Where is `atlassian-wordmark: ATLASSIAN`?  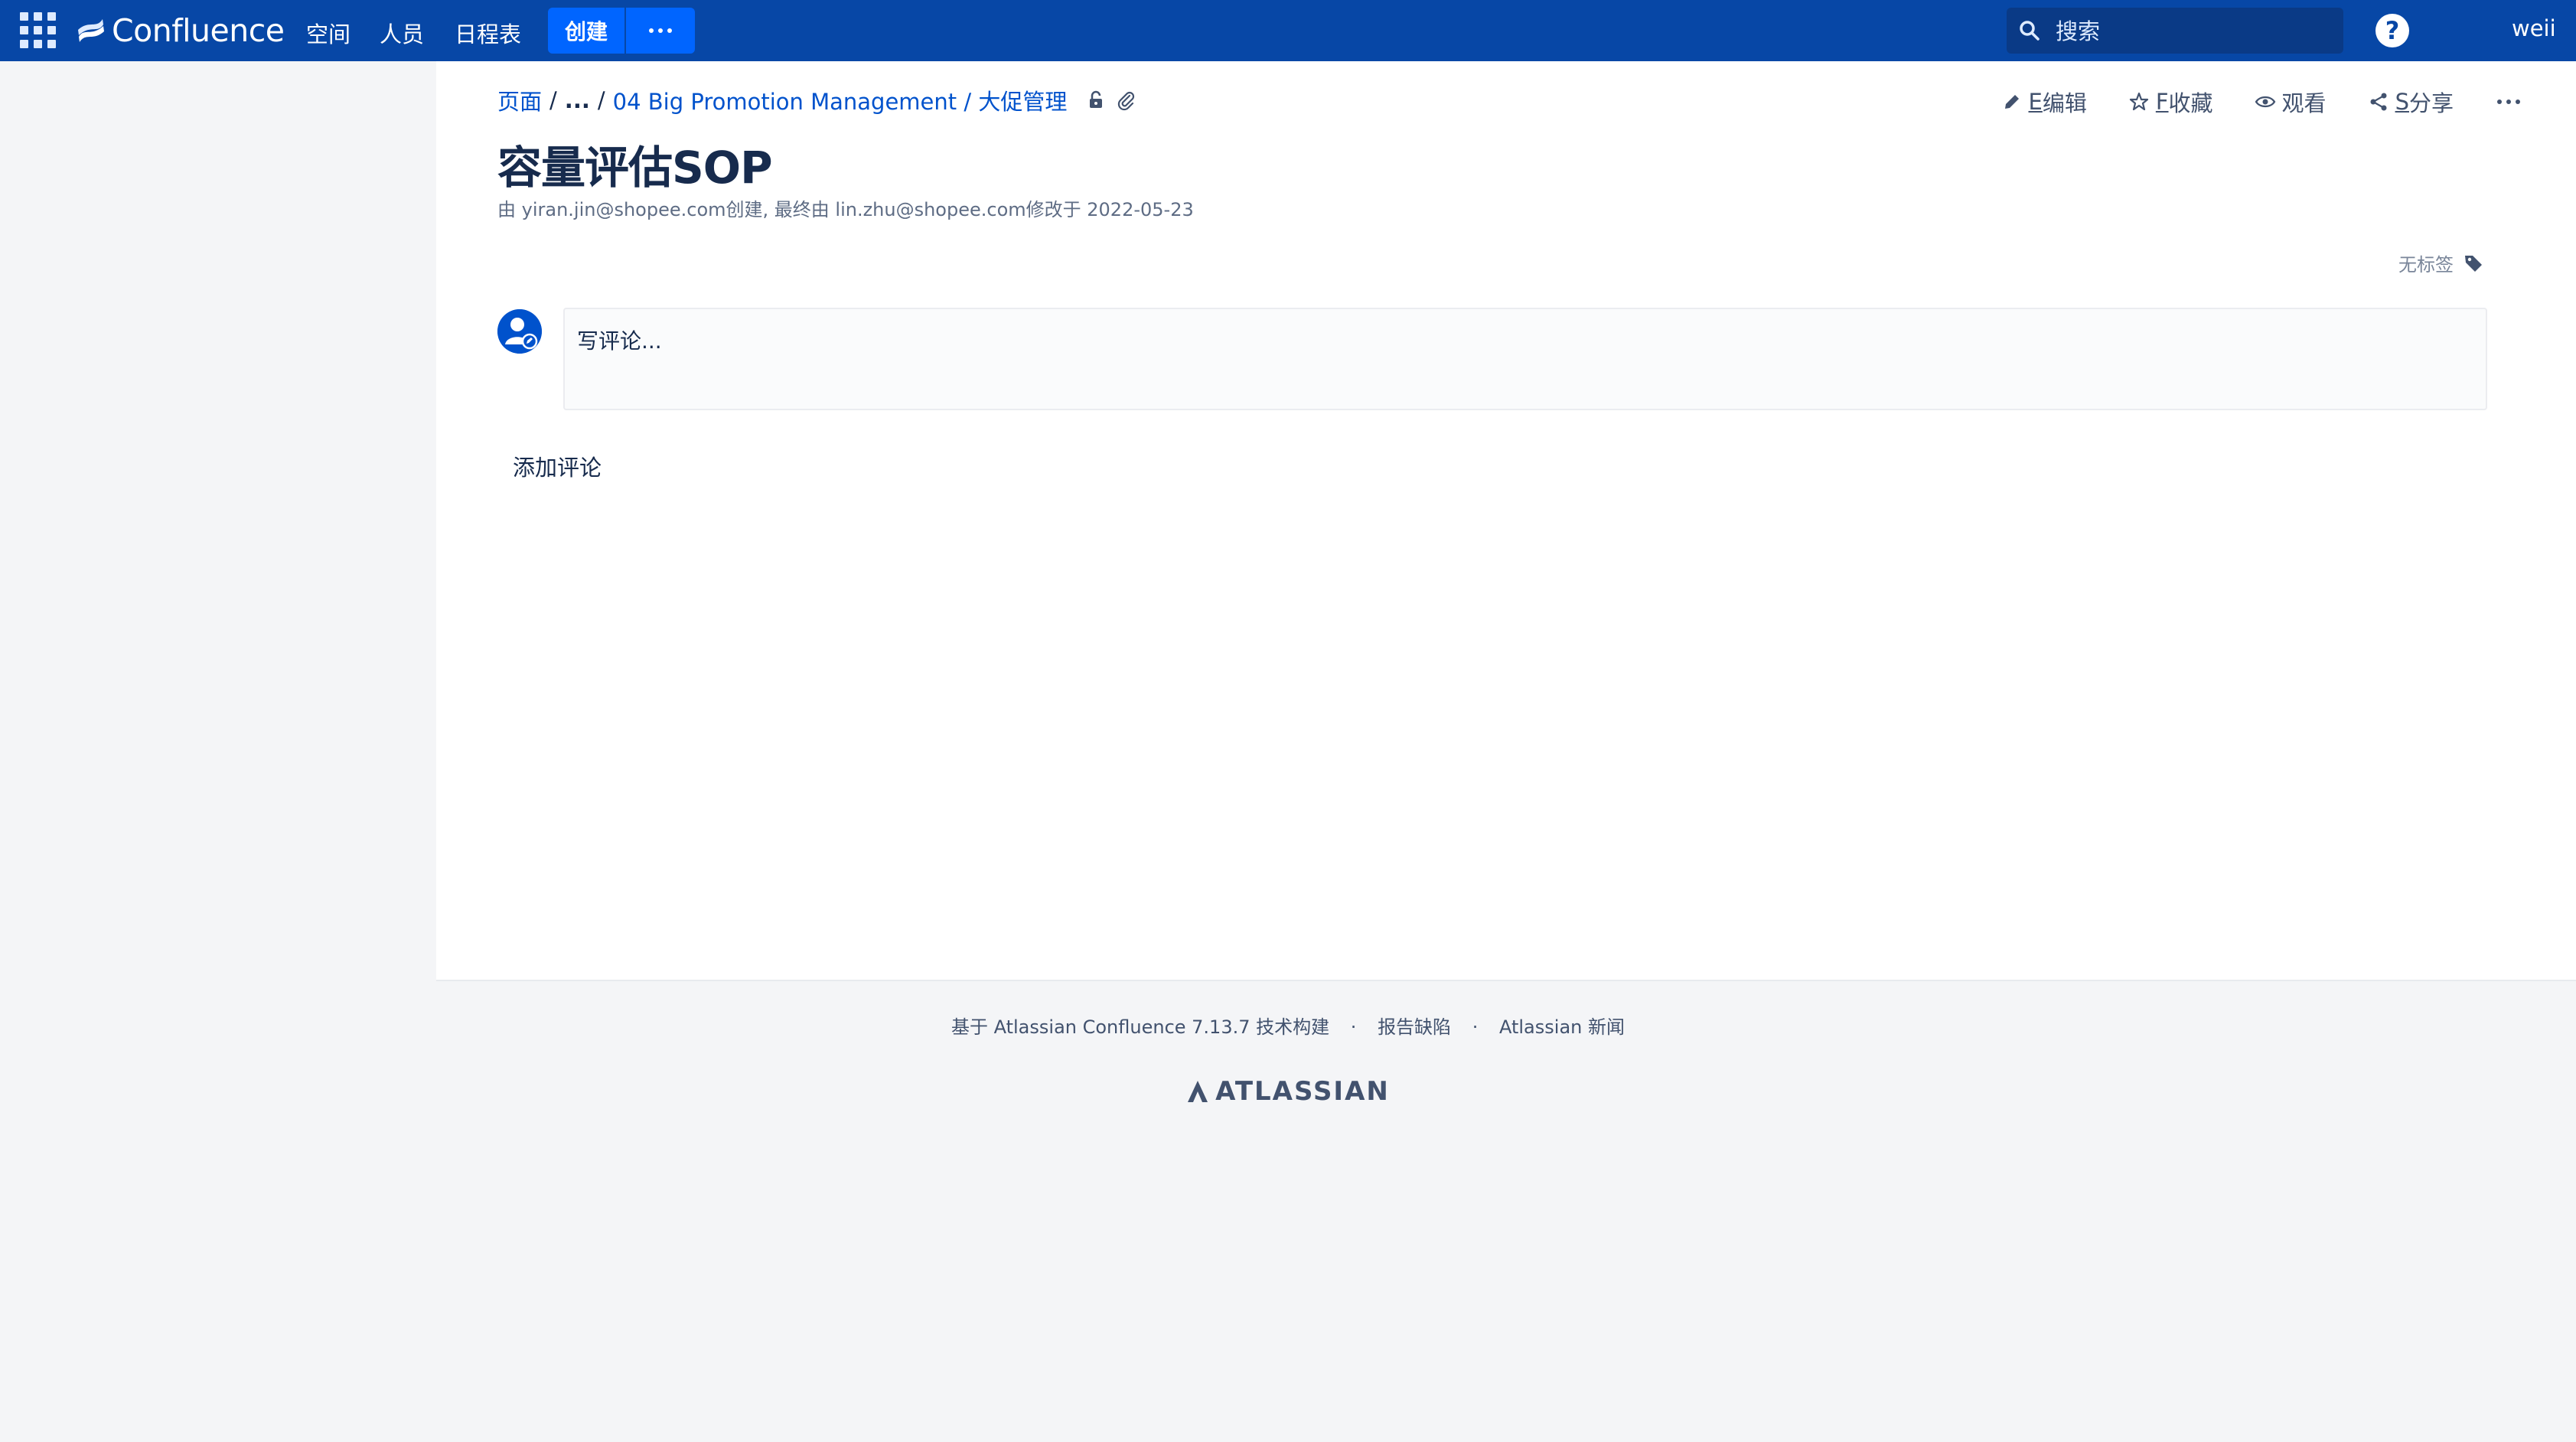 atlassian-wordmark: ATLASSIAN is located at coordinates (1302, 1092).